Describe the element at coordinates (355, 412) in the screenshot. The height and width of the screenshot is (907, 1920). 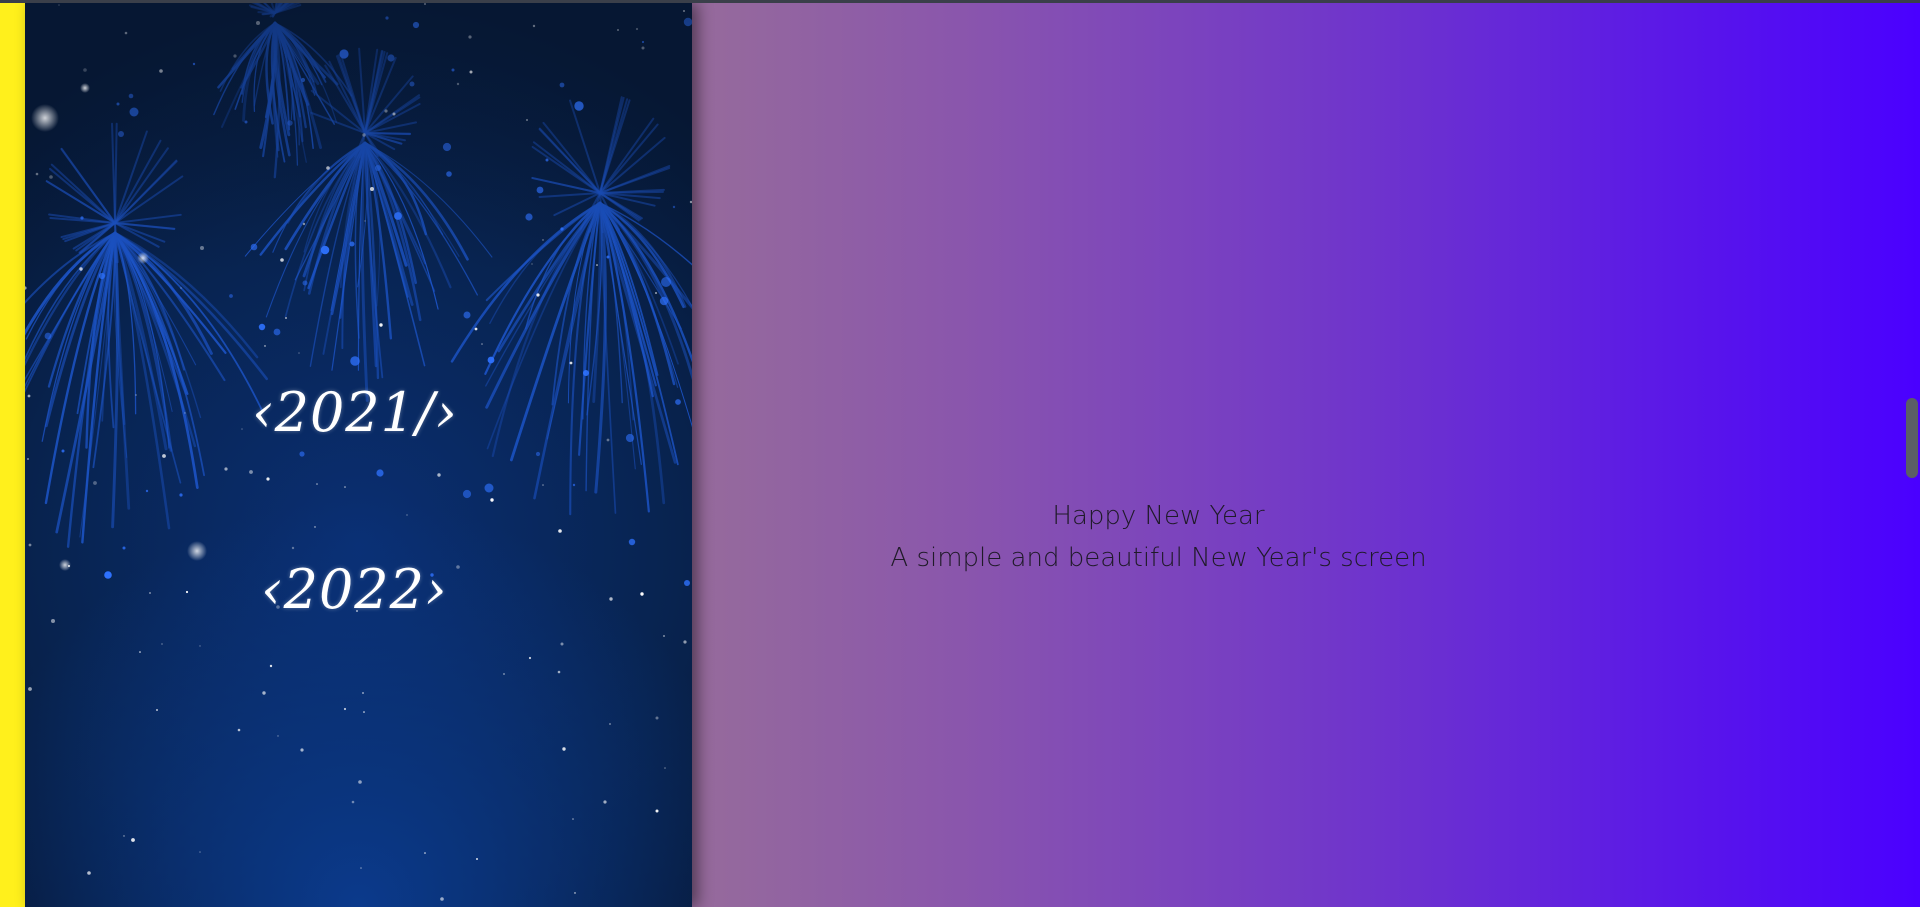
I see `year-2021-text: ‹2021/›` at that location.